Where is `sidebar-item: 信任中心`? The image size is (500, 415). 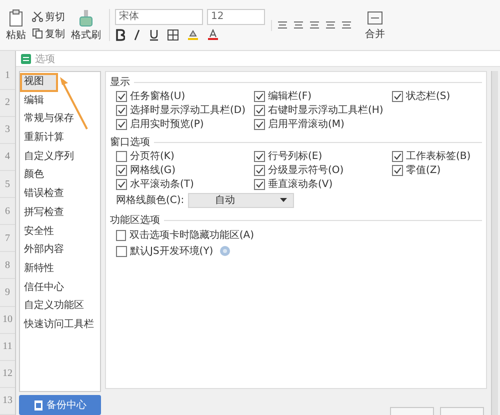 sidebar-item: 信任中心 is located at coordinates (60, 288).